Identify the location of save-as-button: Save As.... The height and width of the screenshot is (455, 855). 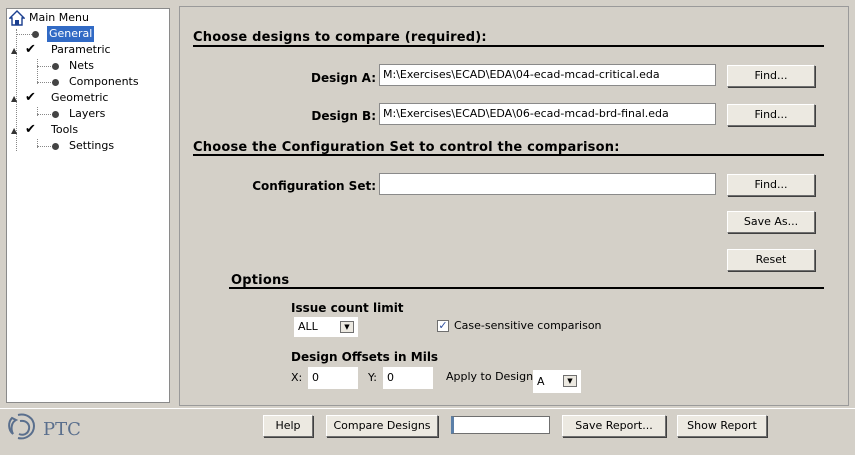
(771, 222).